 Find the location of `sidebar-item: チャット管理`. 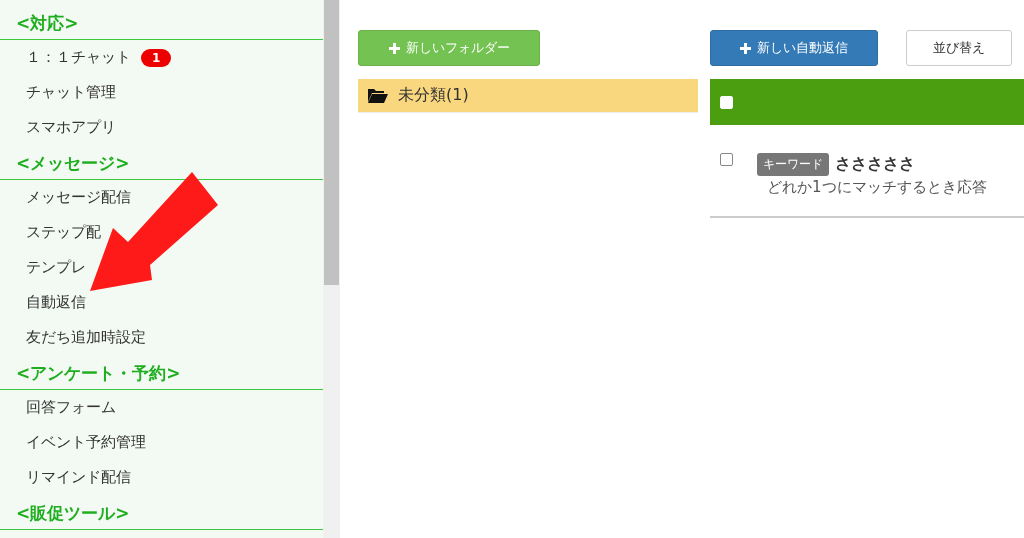

sidebar-item: チャット管理 is located at coordinates (71, 92).